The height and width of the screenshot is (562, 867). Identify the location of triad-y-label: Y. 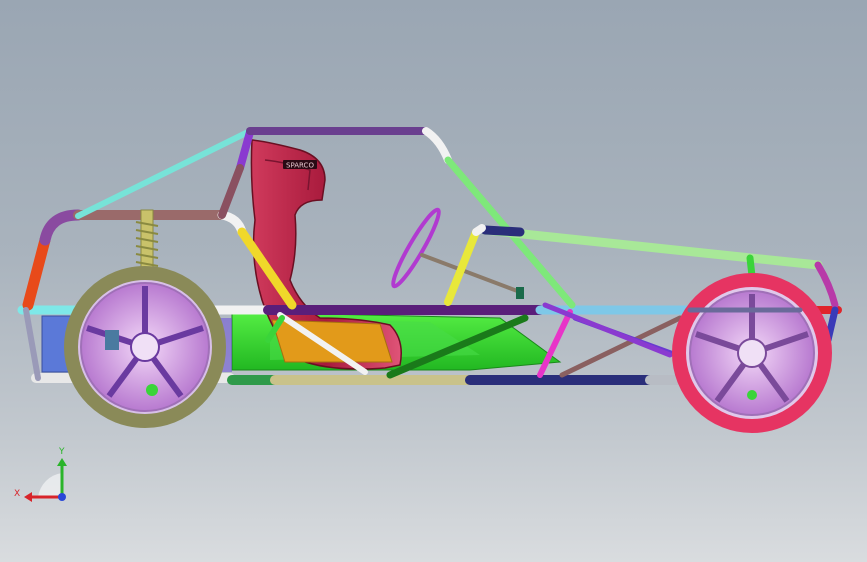
(61, 452).